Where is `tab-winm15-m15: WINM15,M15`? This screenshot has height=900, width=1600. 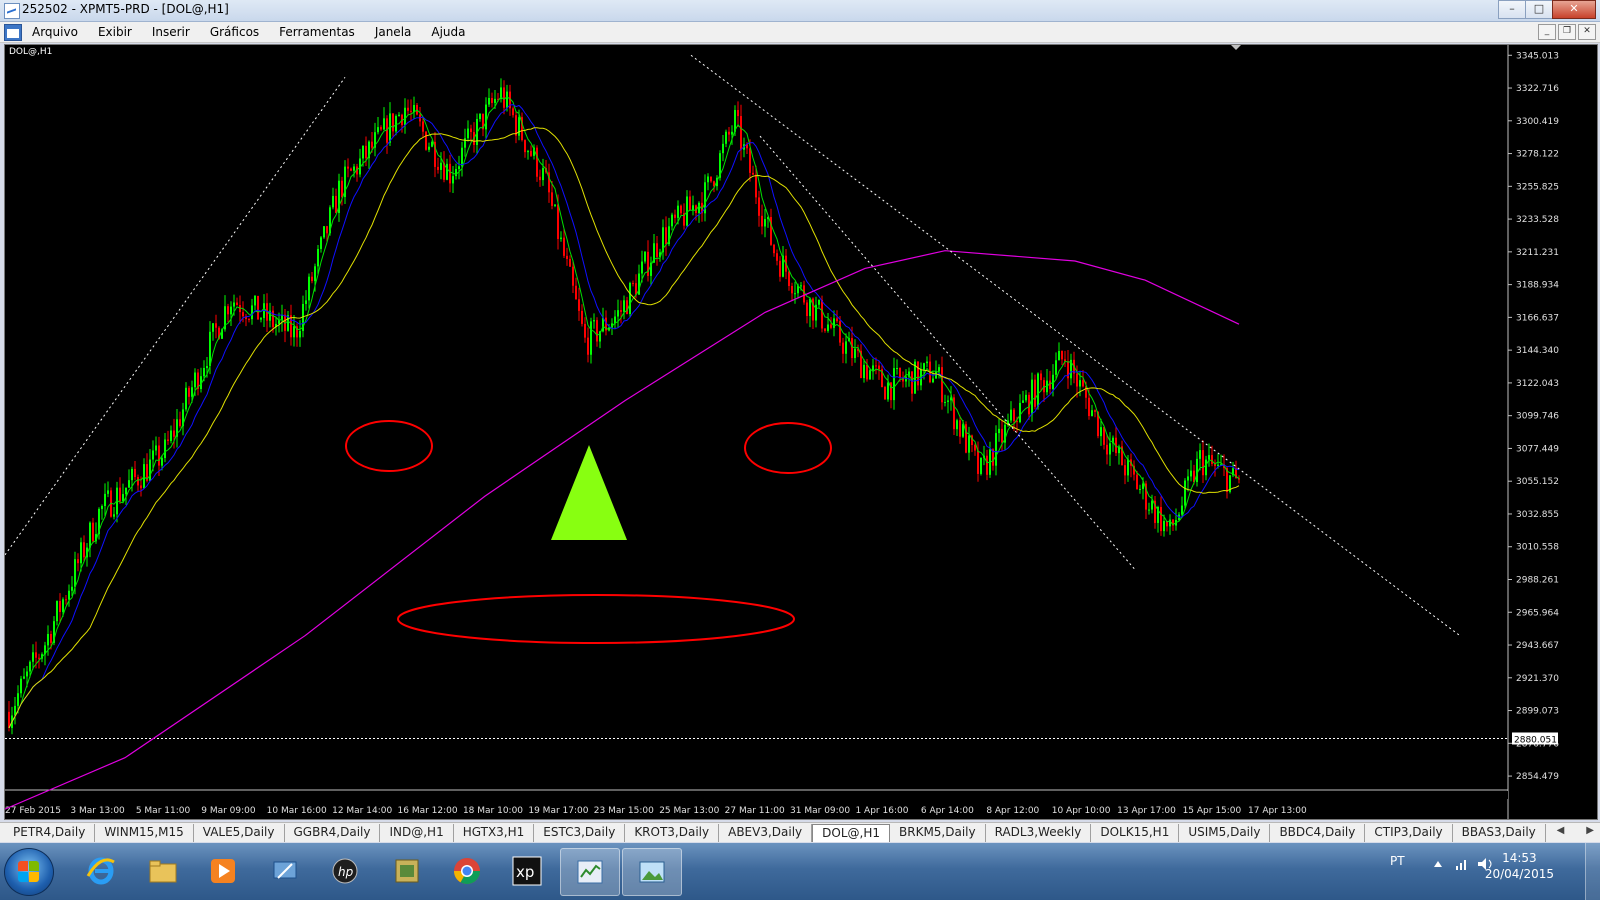 tab-winm15-m15: WINM15,M15 is located at coordinates (144, 833).